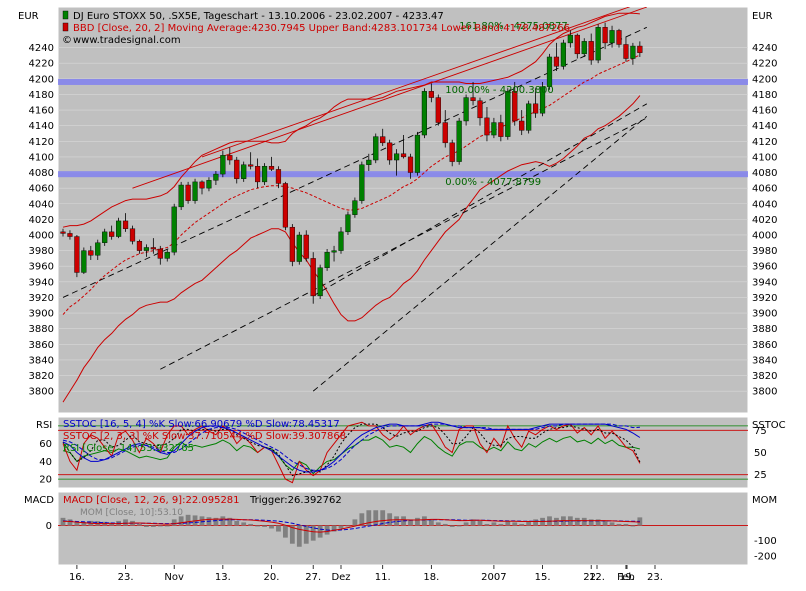 The image size is (806, 591). Describe the element at coordinates (543, 577) in the screenshot. I see `x-tick-label: 15.` at that location.